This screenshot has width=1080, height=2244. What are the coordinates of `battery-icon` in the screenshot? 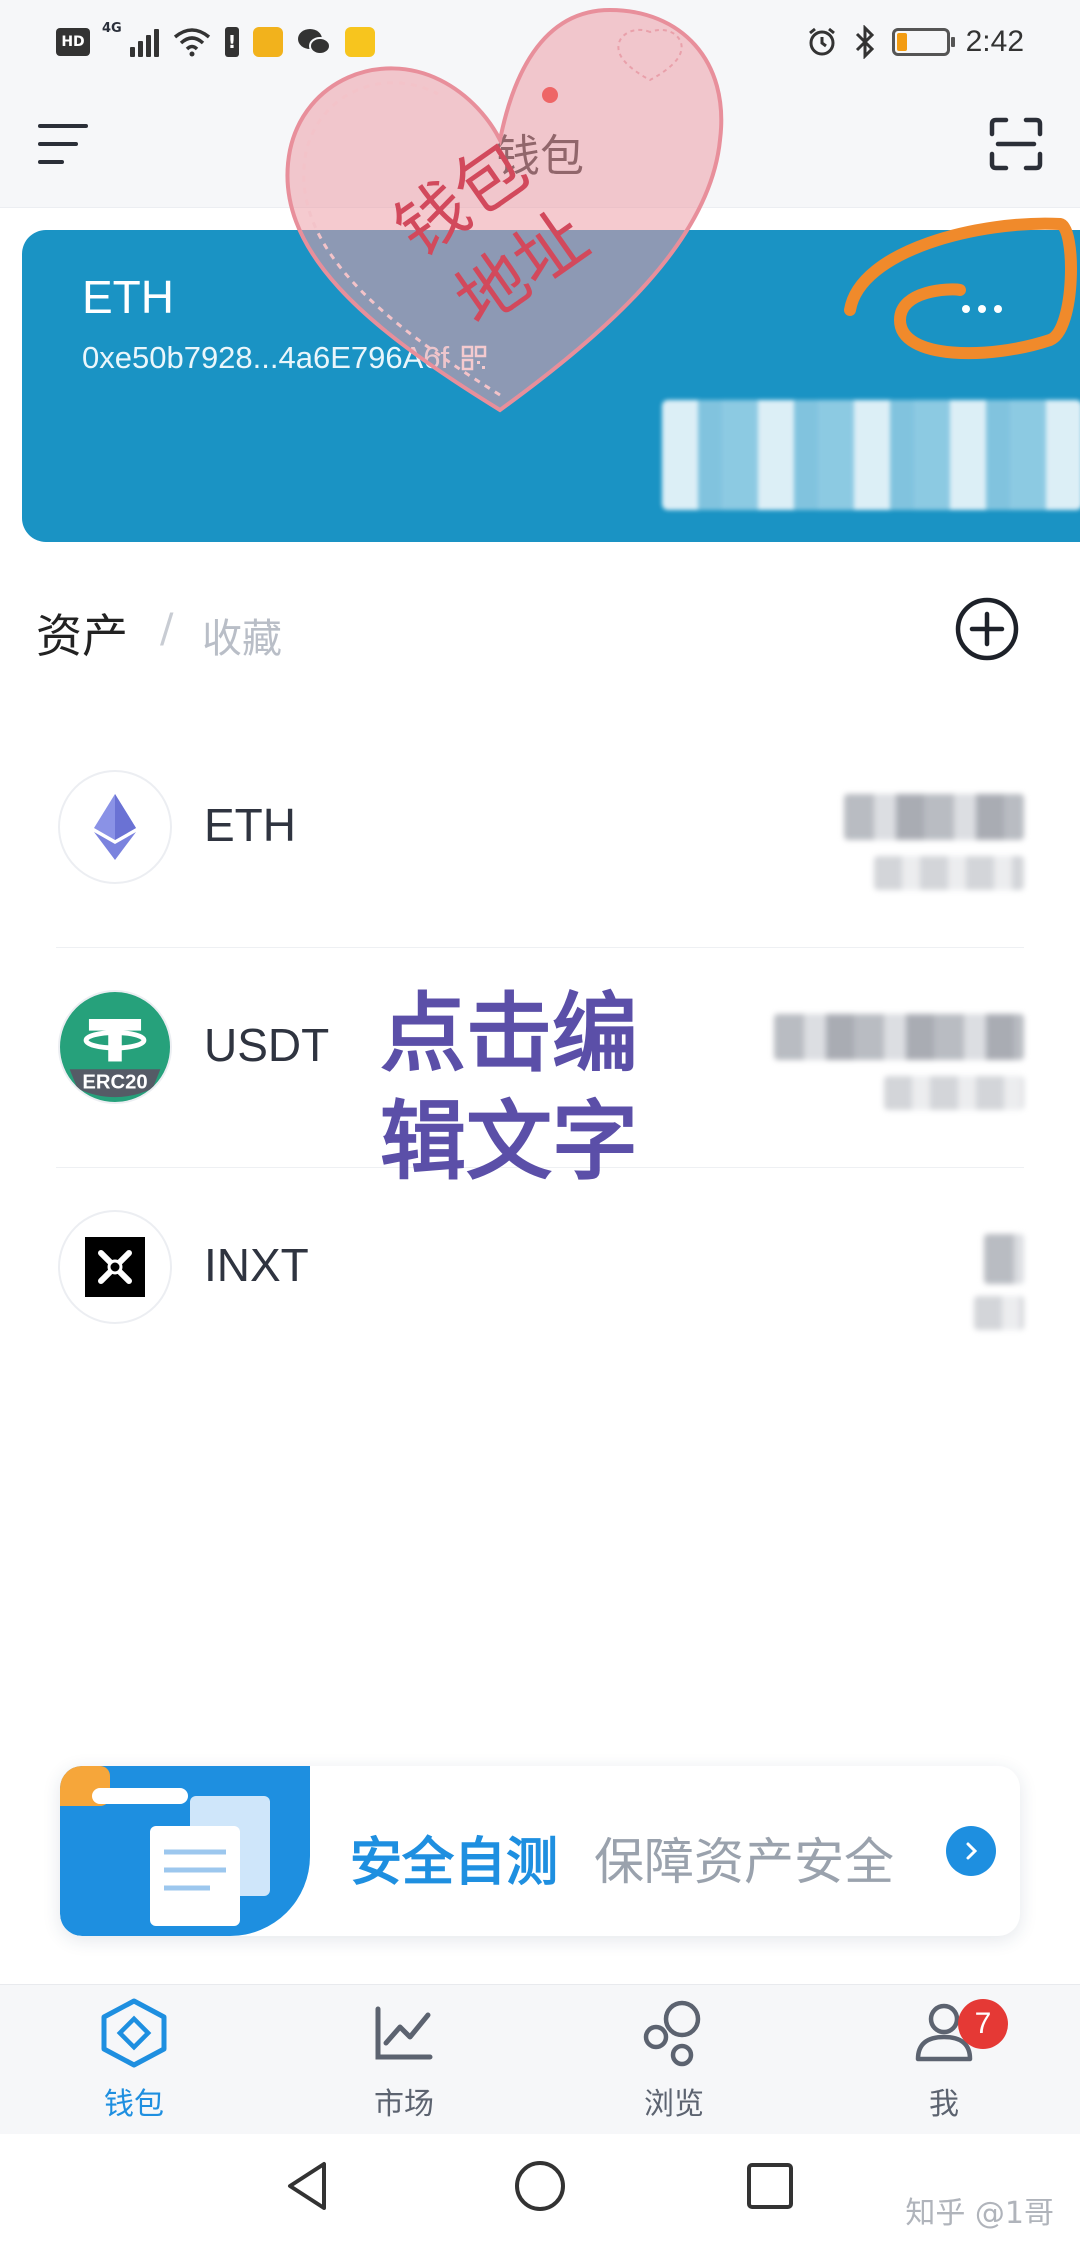 It's located at (923, 42).